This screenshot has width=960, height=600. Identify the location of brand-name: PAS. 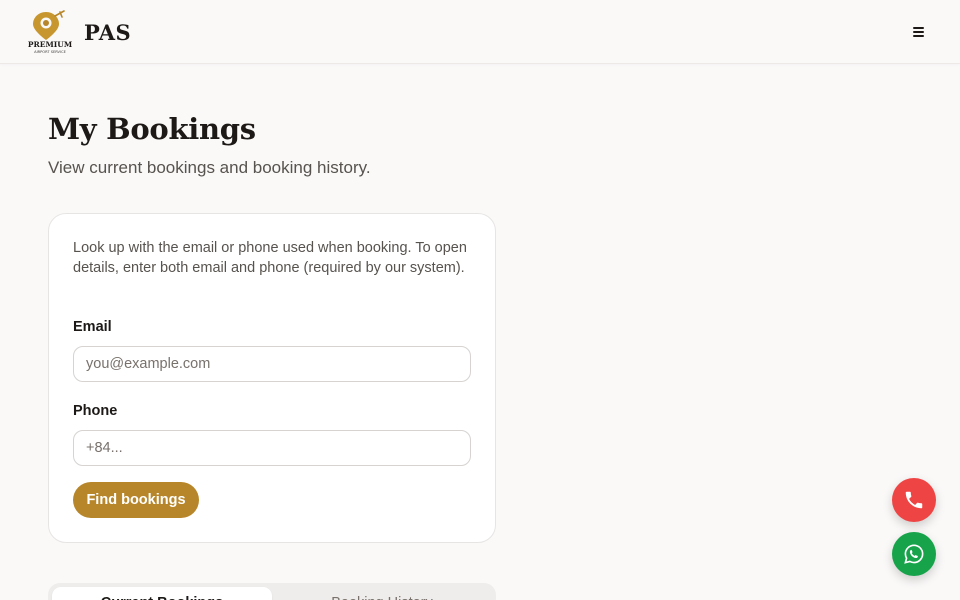
(107, 32).